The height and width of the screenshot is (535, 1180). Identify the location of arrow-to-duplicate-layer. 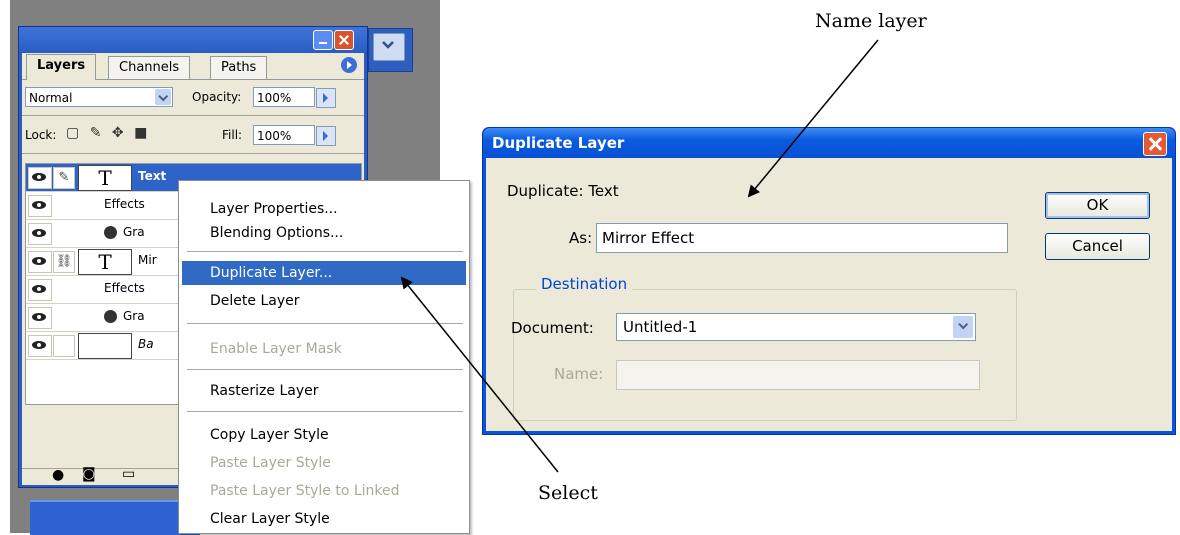
(479, 374).